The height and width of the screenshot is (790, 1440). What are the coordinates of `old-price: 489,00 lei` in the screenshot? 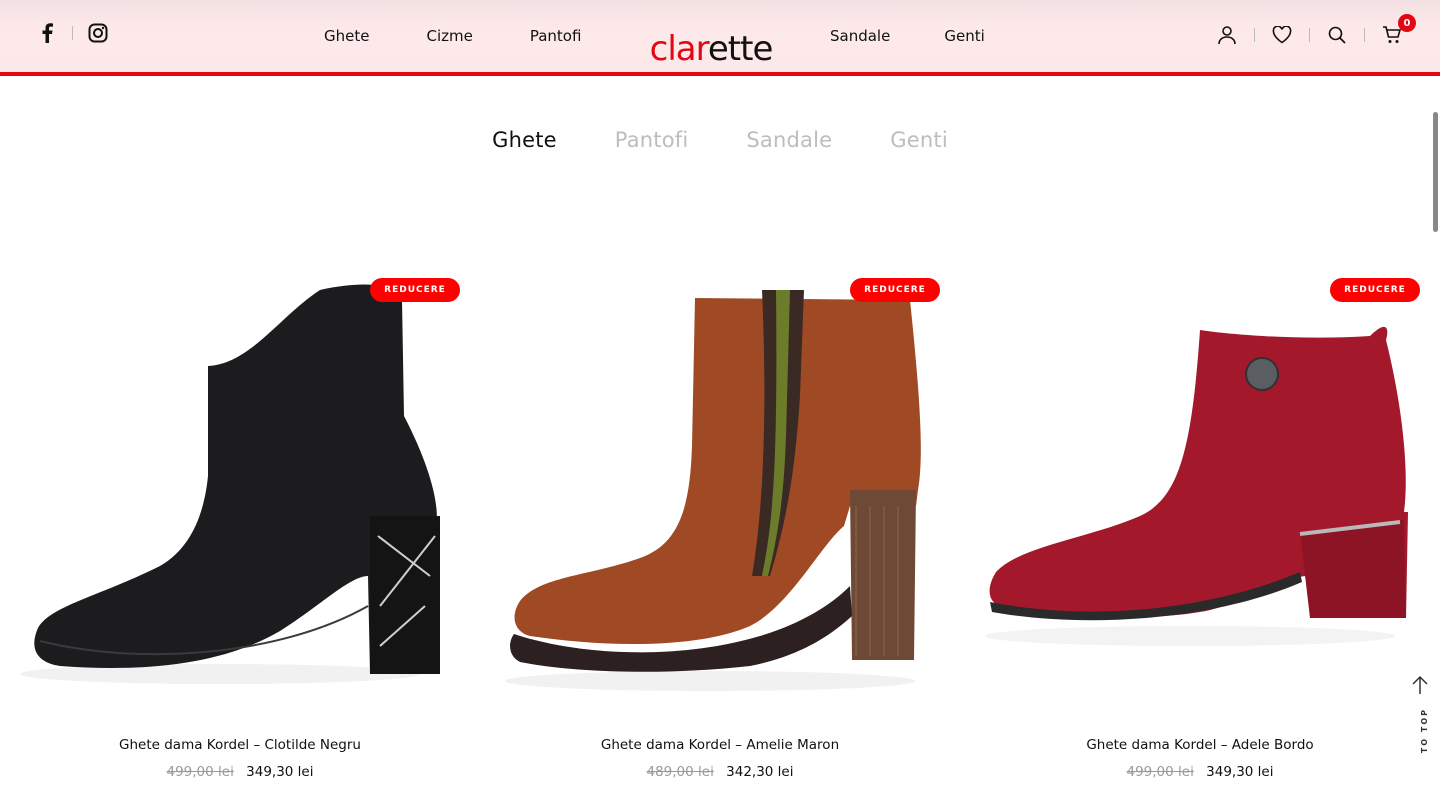 It's located at (680, 772).